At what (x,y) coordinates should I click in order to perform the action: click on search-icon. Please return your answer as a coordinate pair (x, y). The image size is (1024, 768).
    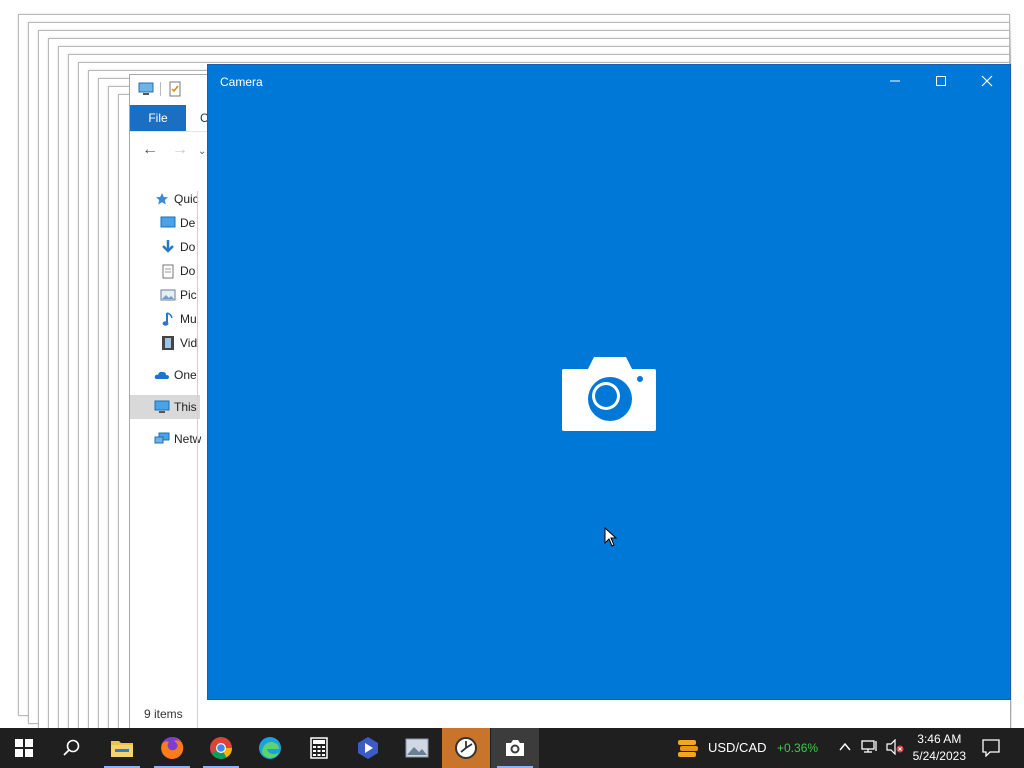
    Looking at the image, I should click on (71, 747).